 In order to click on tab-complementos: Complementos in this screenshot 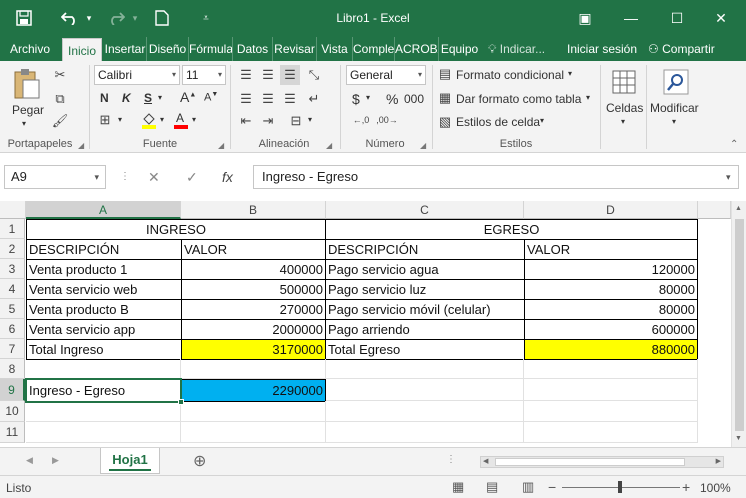, I will do `click(373, 49)`.